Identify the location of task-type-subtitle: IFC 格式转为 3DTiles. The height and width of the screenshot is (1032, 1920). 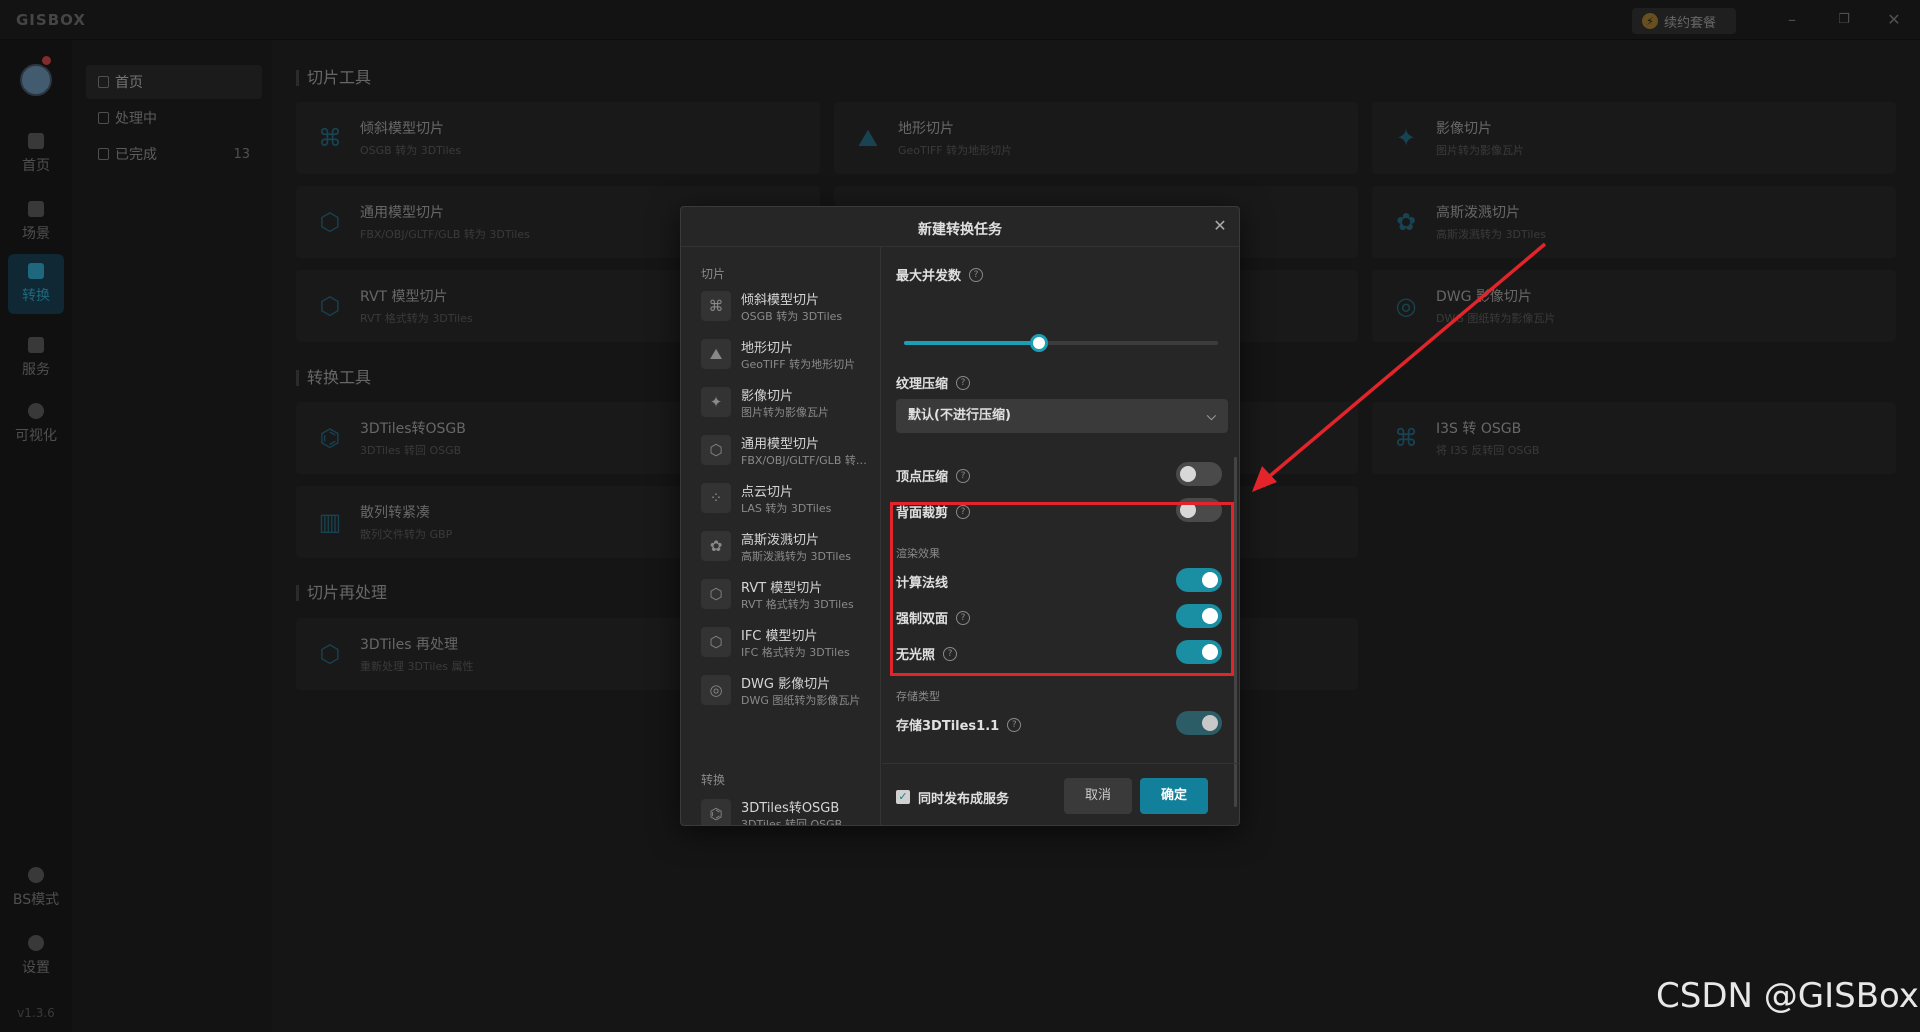
(795, 652).